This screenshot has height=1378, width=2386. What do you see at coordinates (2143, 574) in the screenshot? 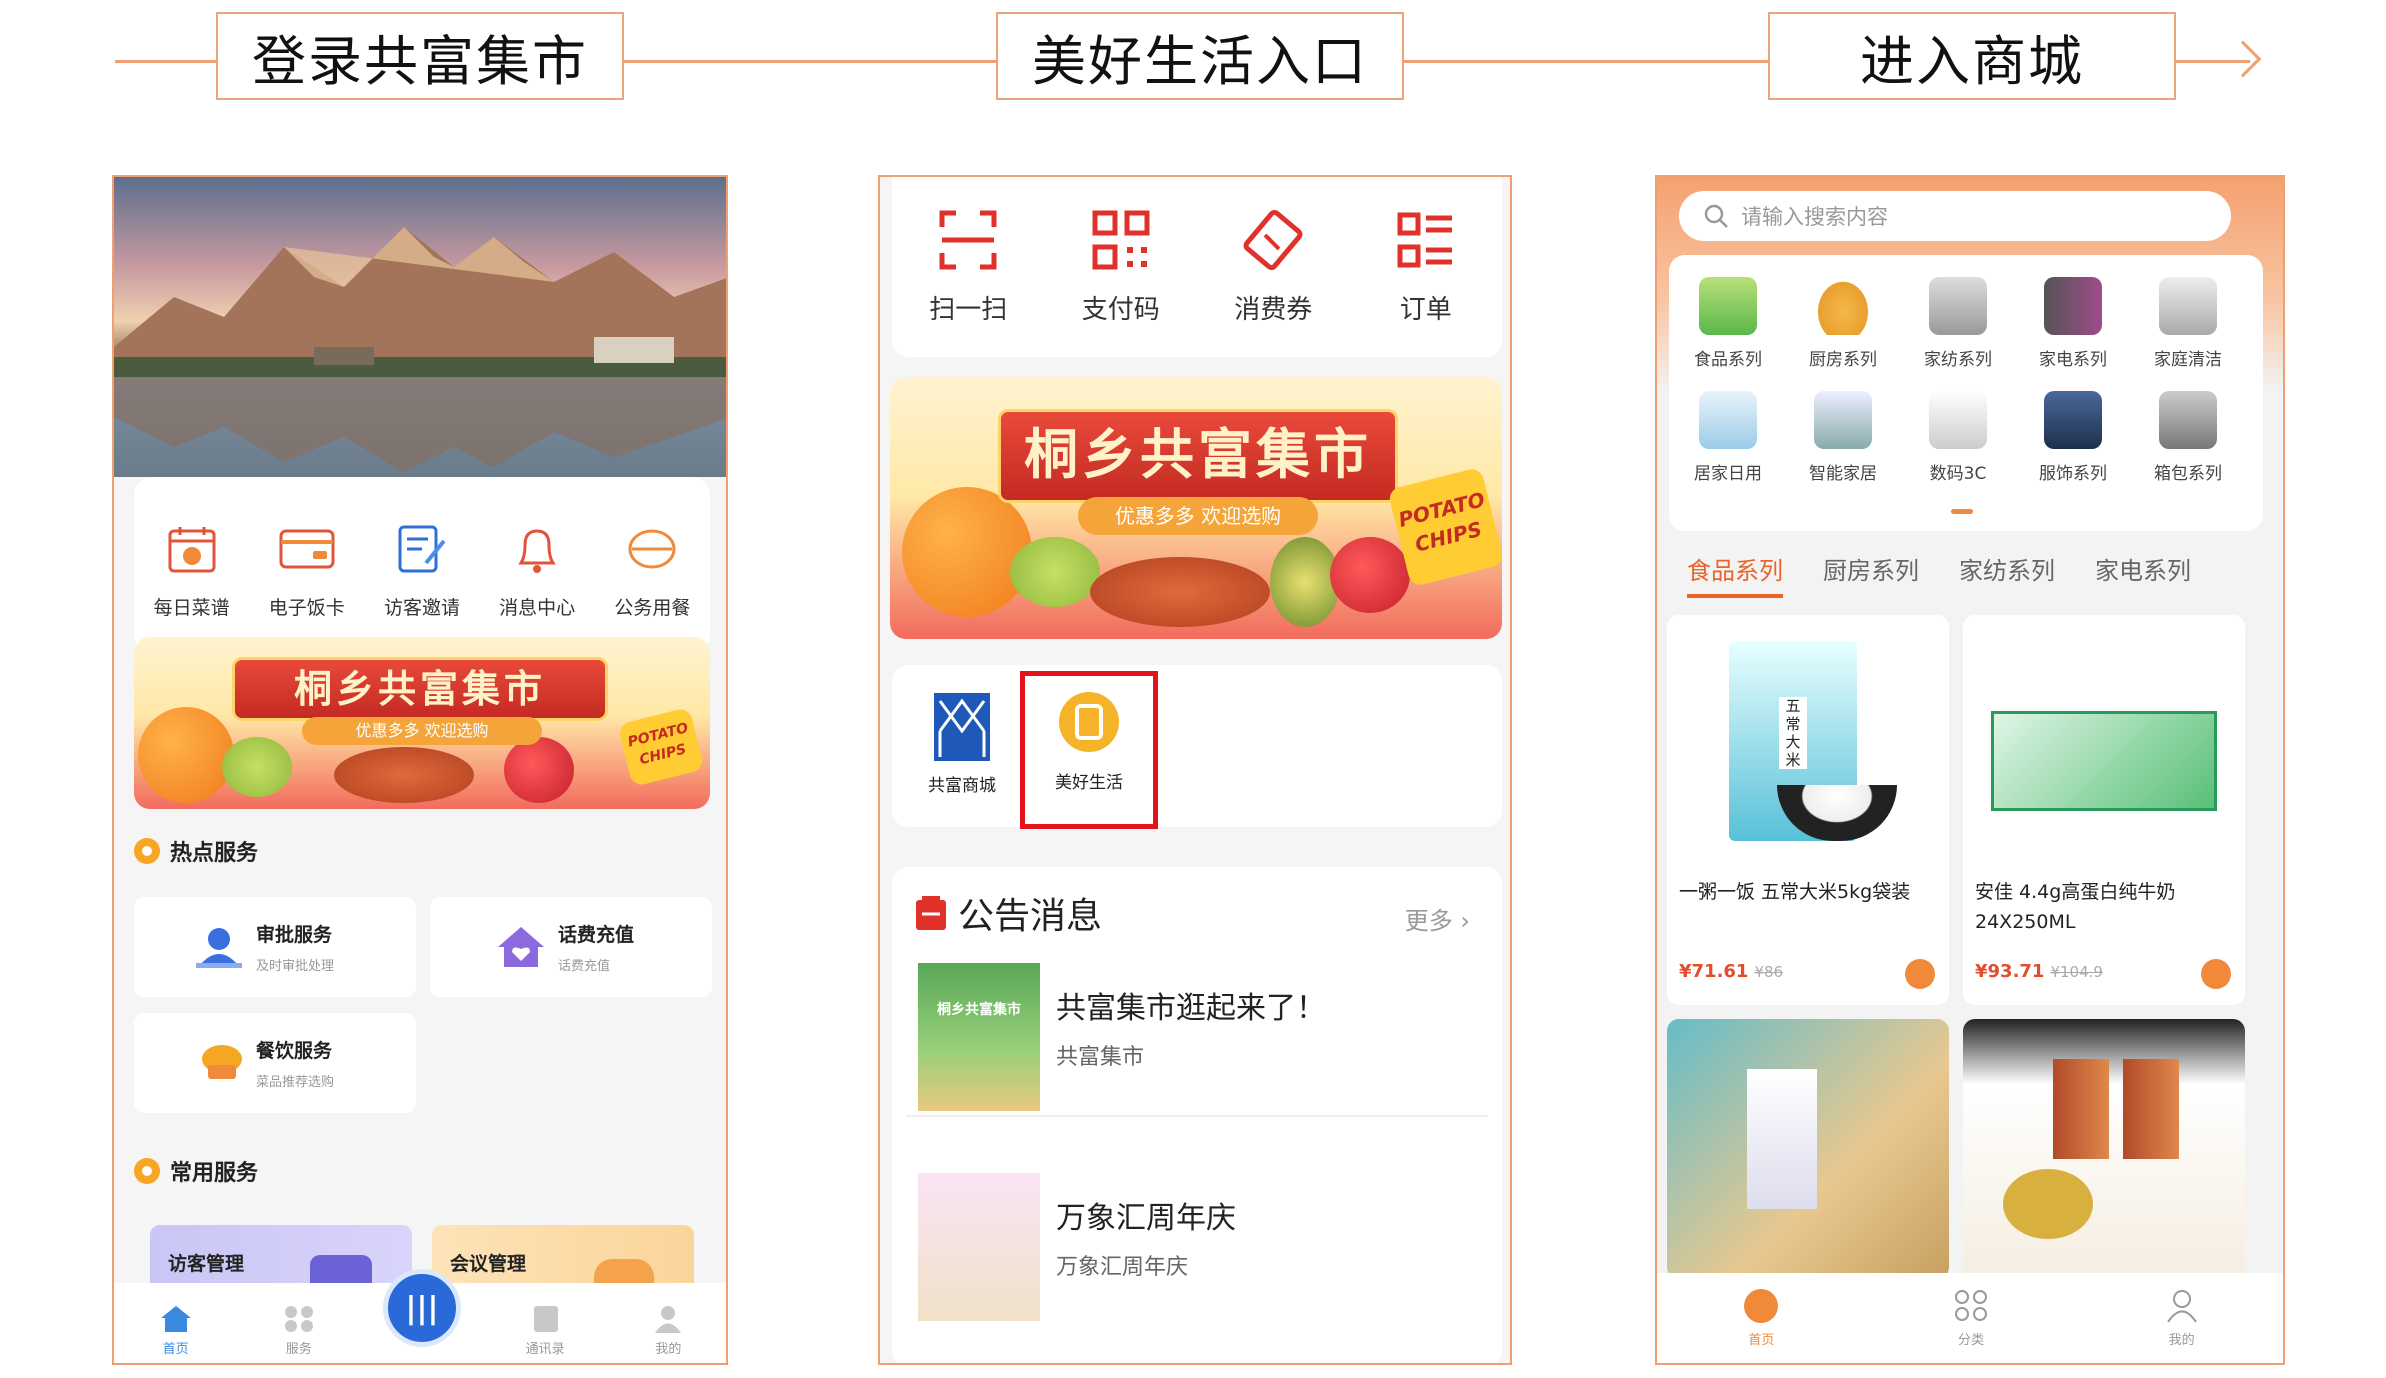
I see `tab-appliance: 家电系列` at bounding box center [2143, 574].